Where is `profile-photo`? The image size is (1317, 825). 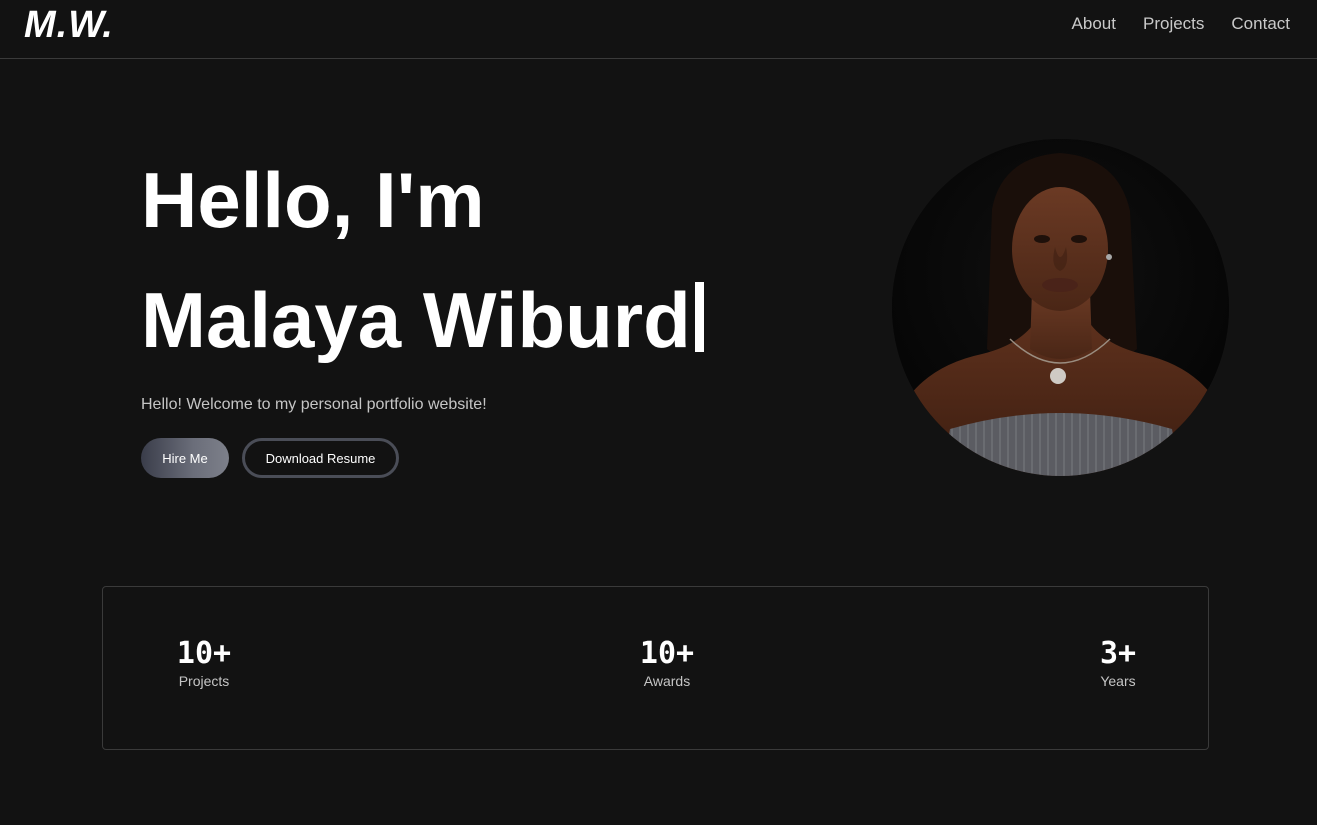 profile-photo is located at coordinates (1060, 307).